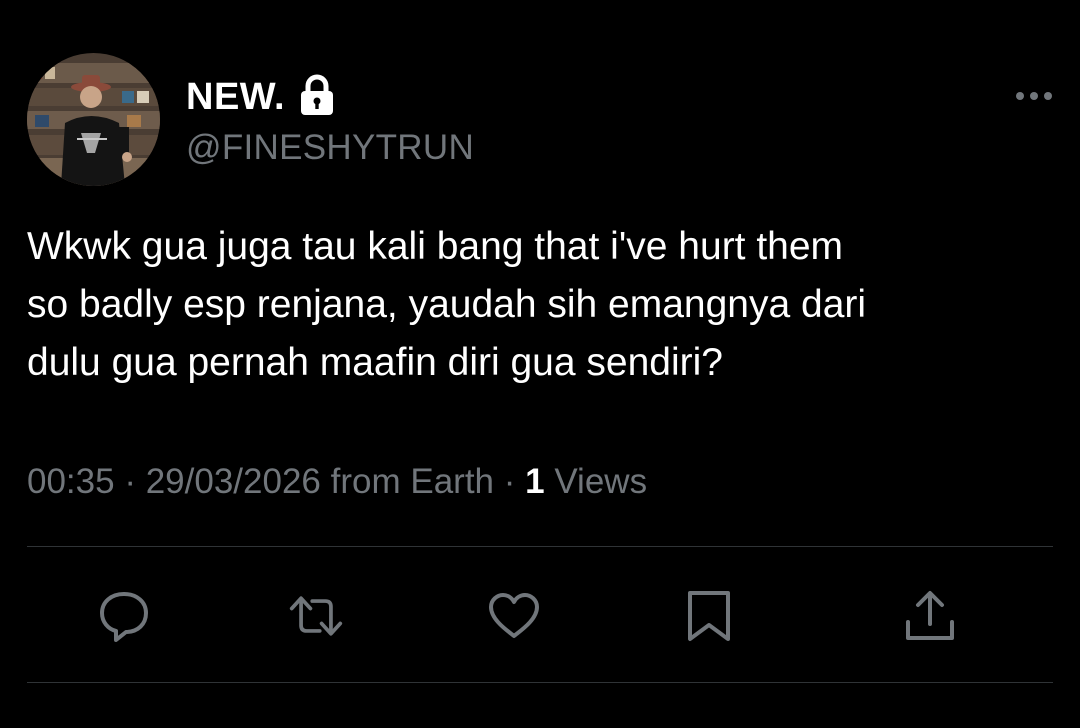 The height and width of the screenshot is (728, 1080). I want to click on reply-button, so click(124, 616).